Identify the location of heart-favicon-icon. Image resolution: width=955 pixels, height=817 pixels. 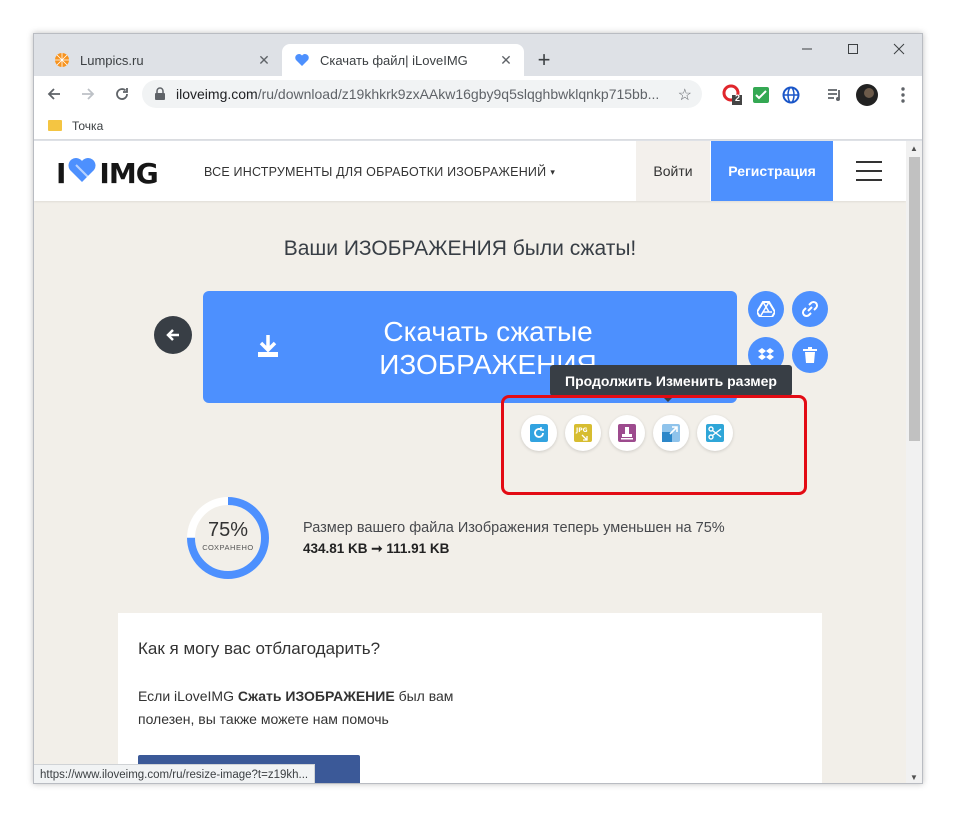
(302, 60).